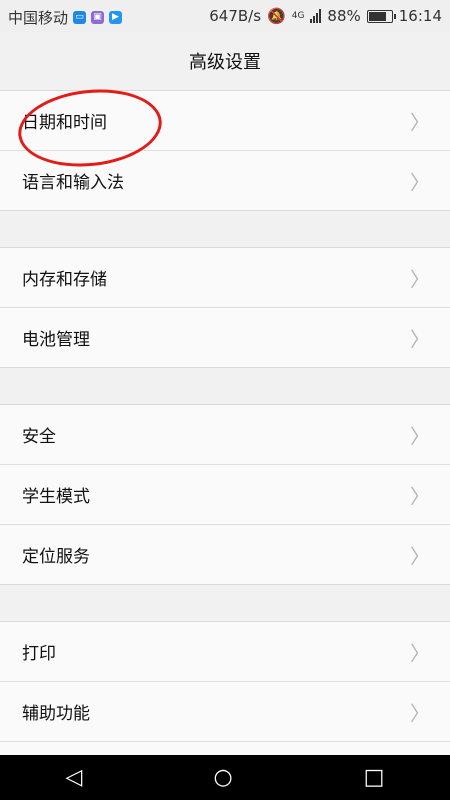  Describe the element at coordinates (98, 17) in the screenshot. I see `gallery-app-icon: ▣` at that location.